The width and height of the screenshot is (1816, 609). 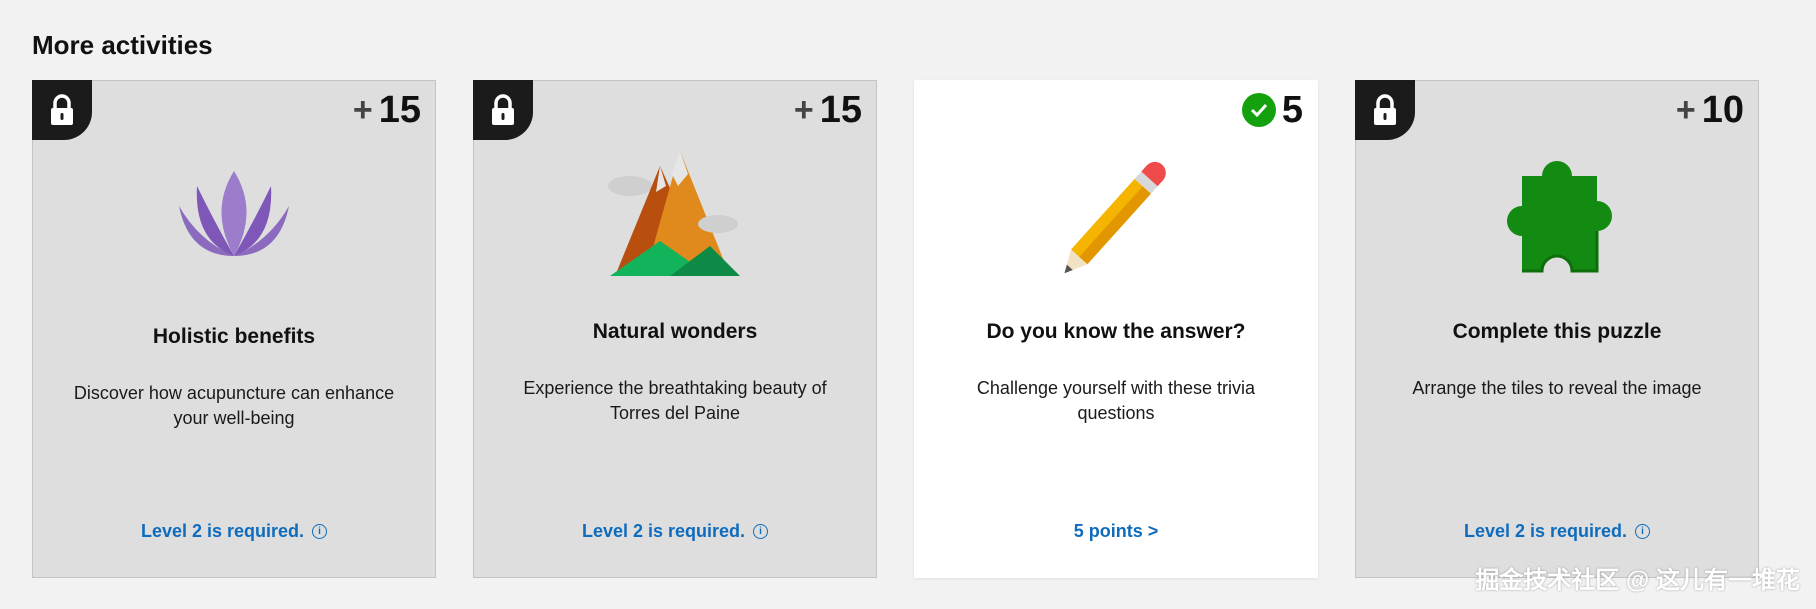 I want to click on card-title: Do you know the answer?, so click(x=1116, y=331).